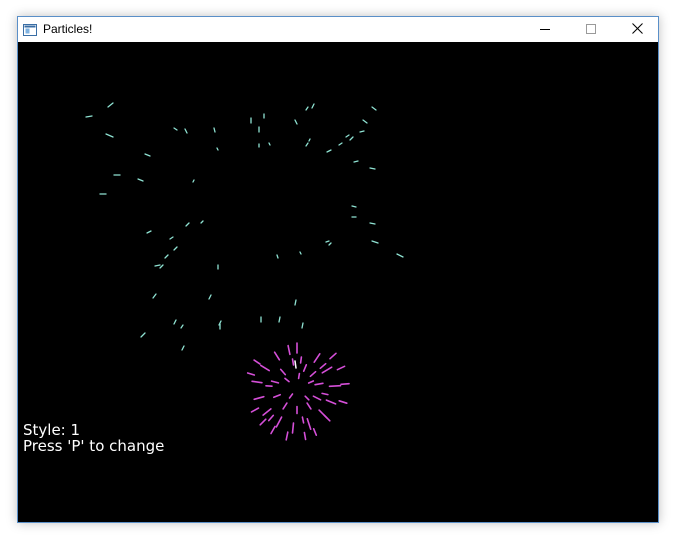  What do you see at coordinates (94, 446) in the screenshot?
I see `change-hint-label: Press 'P' to change` at bounding box center [94, 446].